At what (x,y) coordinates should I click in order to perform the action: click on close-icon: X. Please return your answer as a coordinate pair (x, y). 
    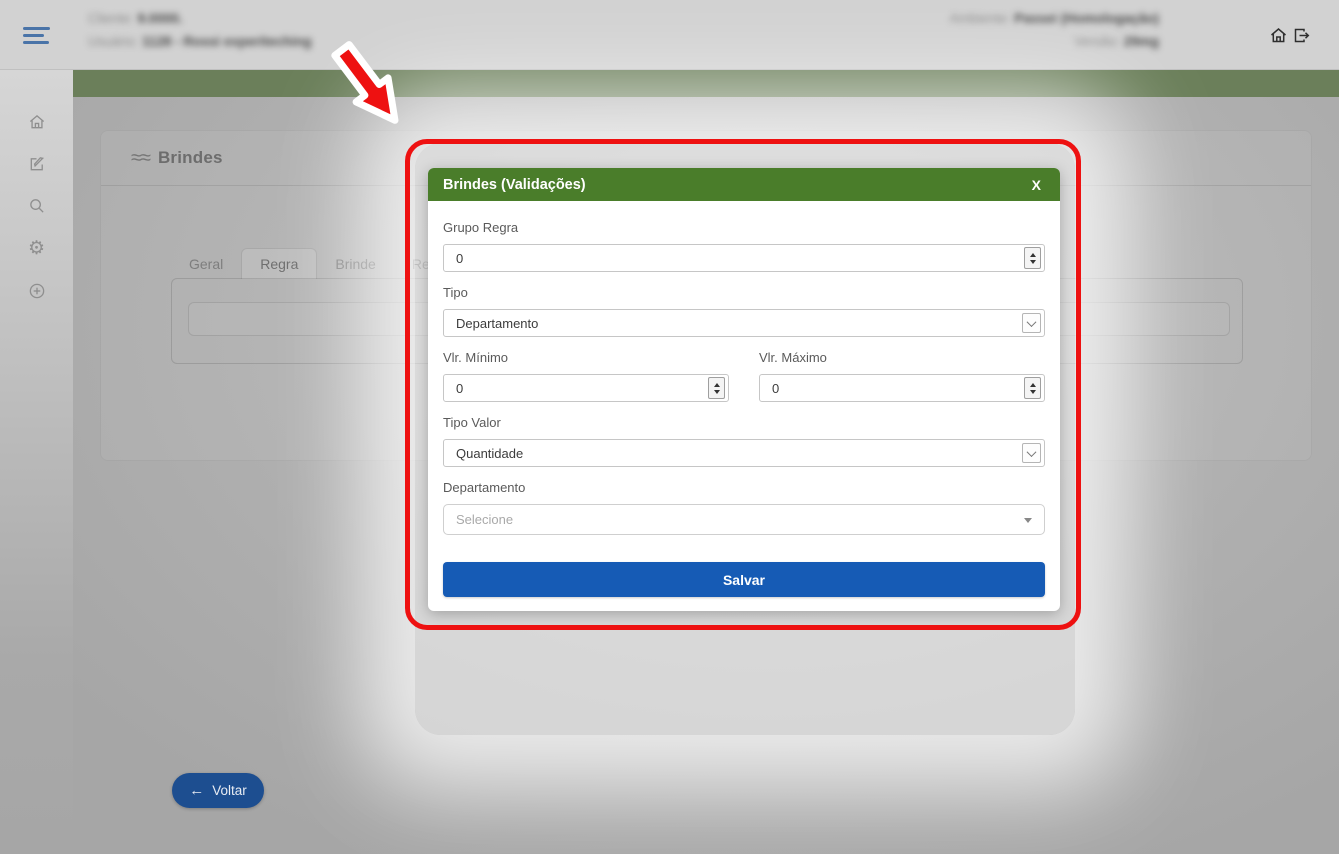
    Looking at the image, I should click on (1036, 185).